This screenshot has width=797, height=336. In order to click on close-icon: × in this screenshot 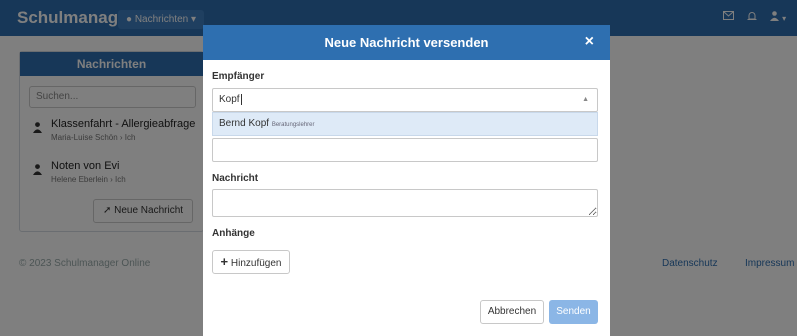, I will do `click(589, 42)`.